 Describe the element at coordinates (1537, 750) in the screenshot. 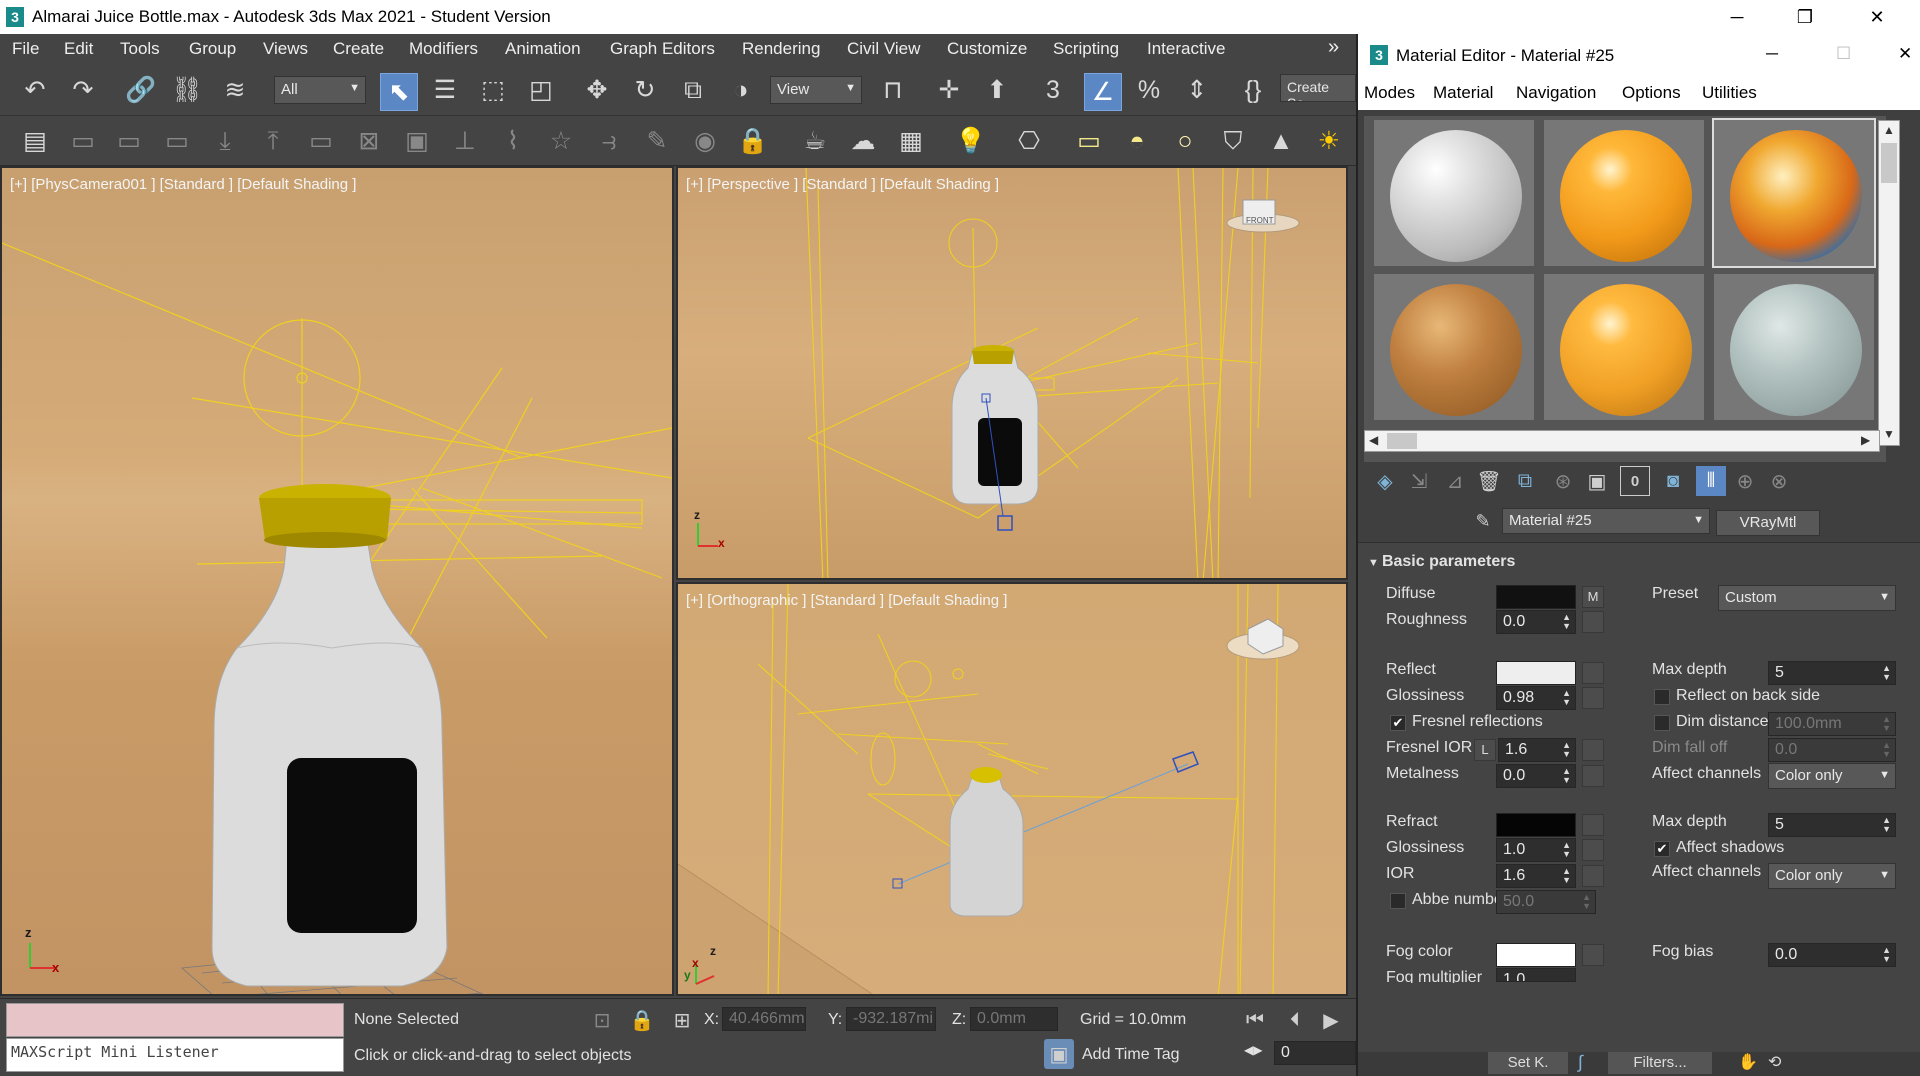

I see `fresnel-ior-spinner: 1.6 ▲ ▼` at that location.